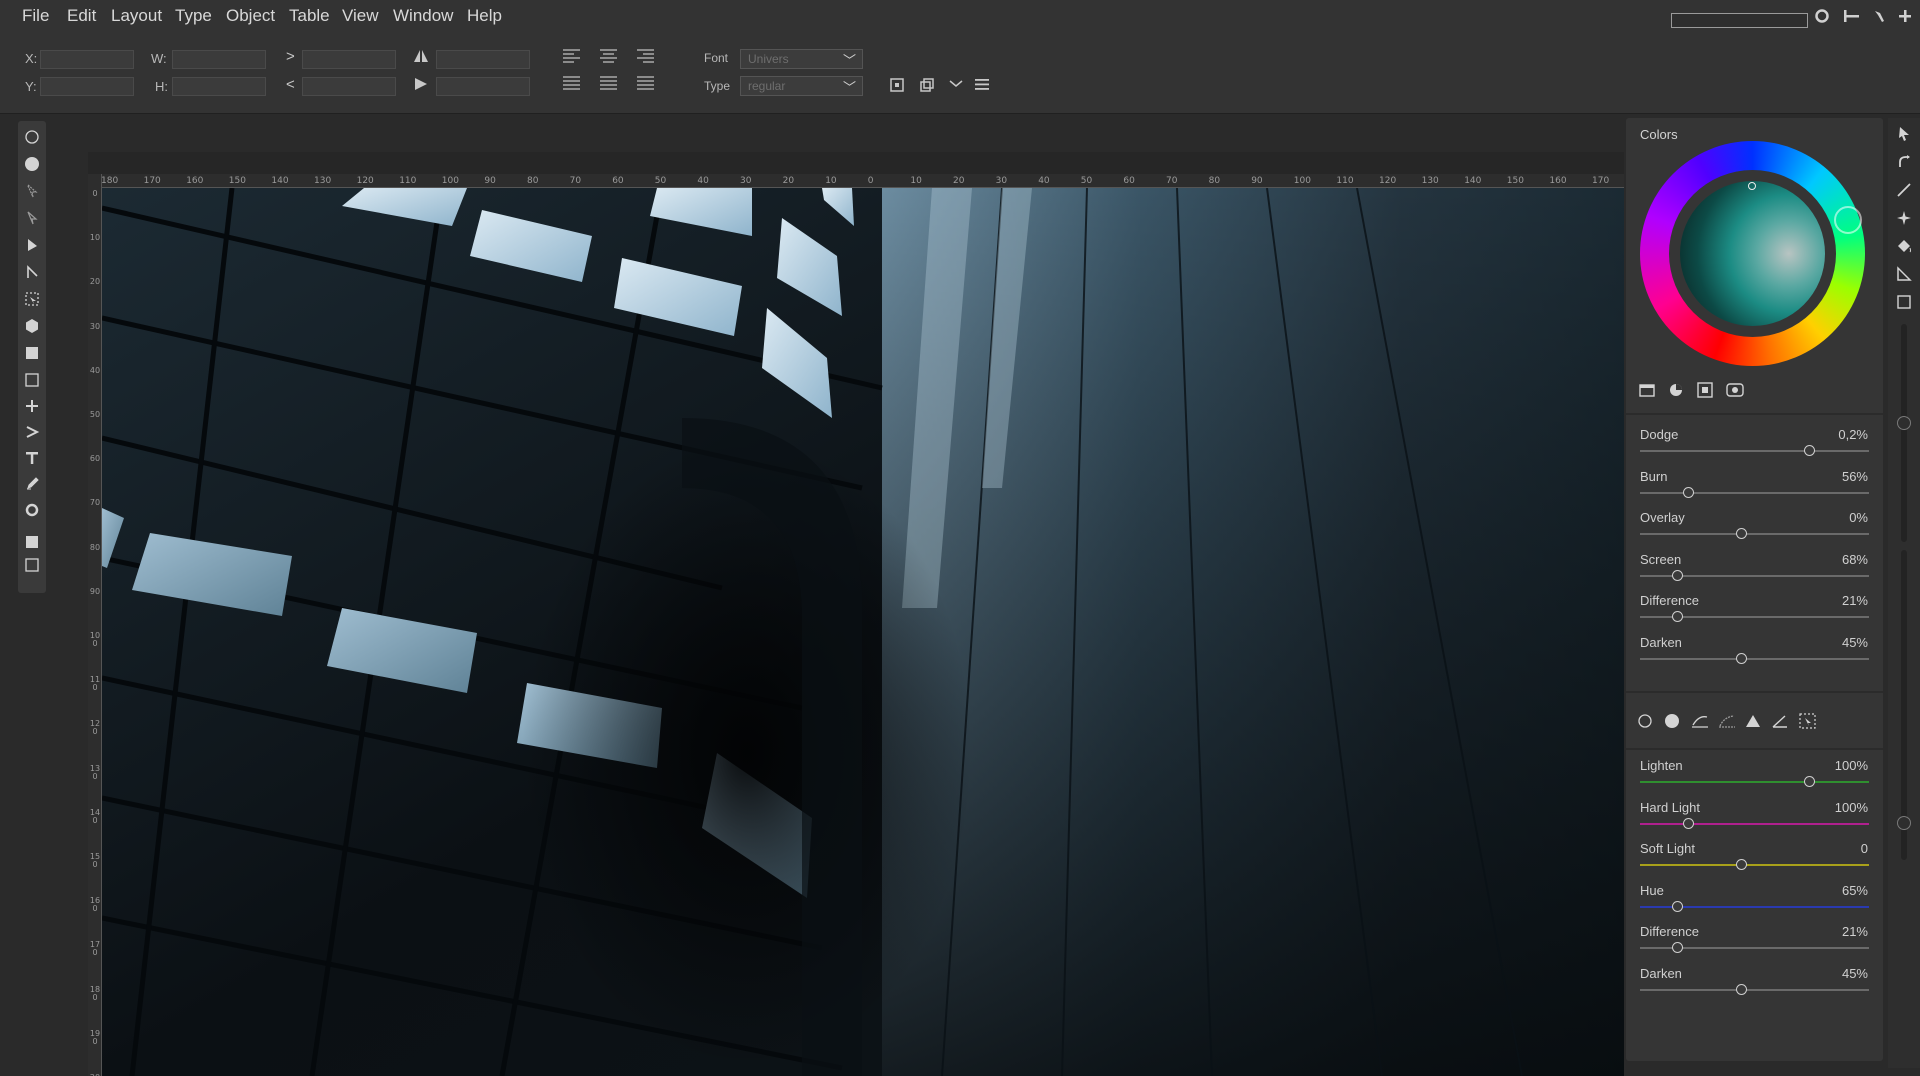 Image resolution: width=1920 pixels, height=1076 pixels. I want to click on duplicate-icon, so click(927, 87).